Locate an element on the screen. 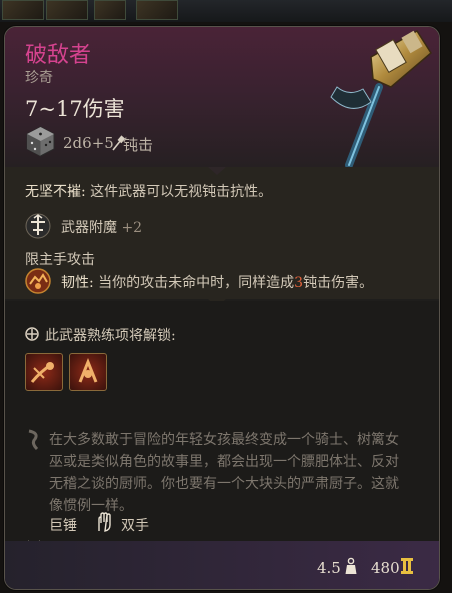 This screenshot has width=452, height=593. unyielding-name: 无坚不摧: is located at coordinates (55, 192).